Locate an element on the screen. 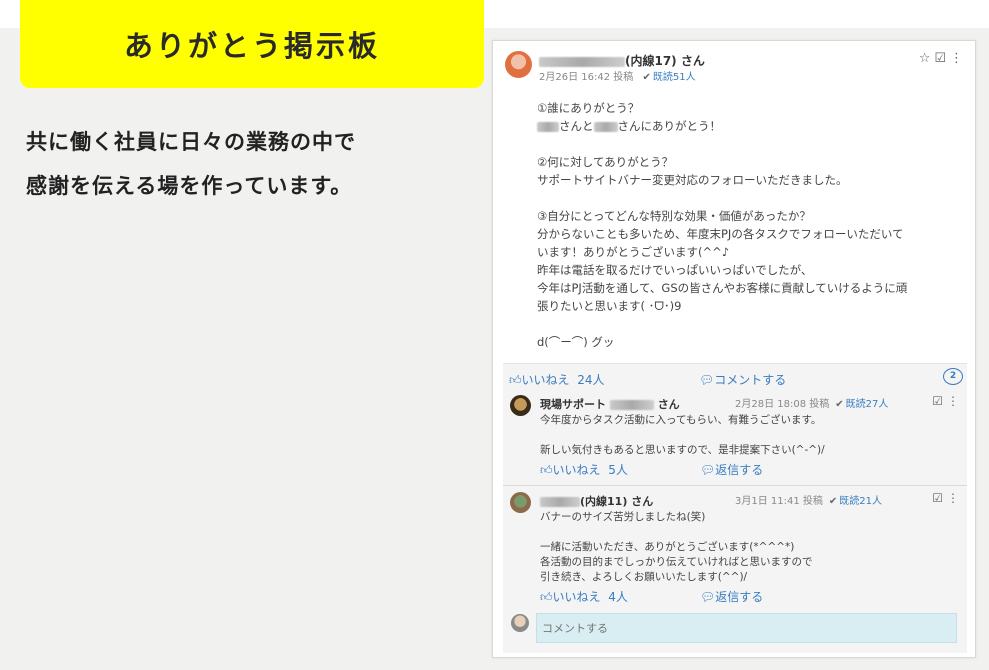 Image resolution: width=989 pixels, height=670 pixels. comment-meta: 2月28日 18:08 投稿 ✔ 既読27人 is located at coordinates (811, 402).